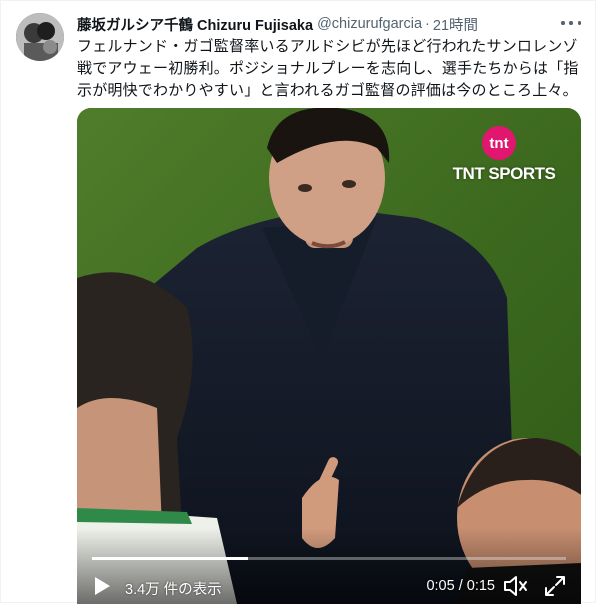 The image size is (596, 604). I want to click on handle: @chizurufgarcia, so click(369, 24).